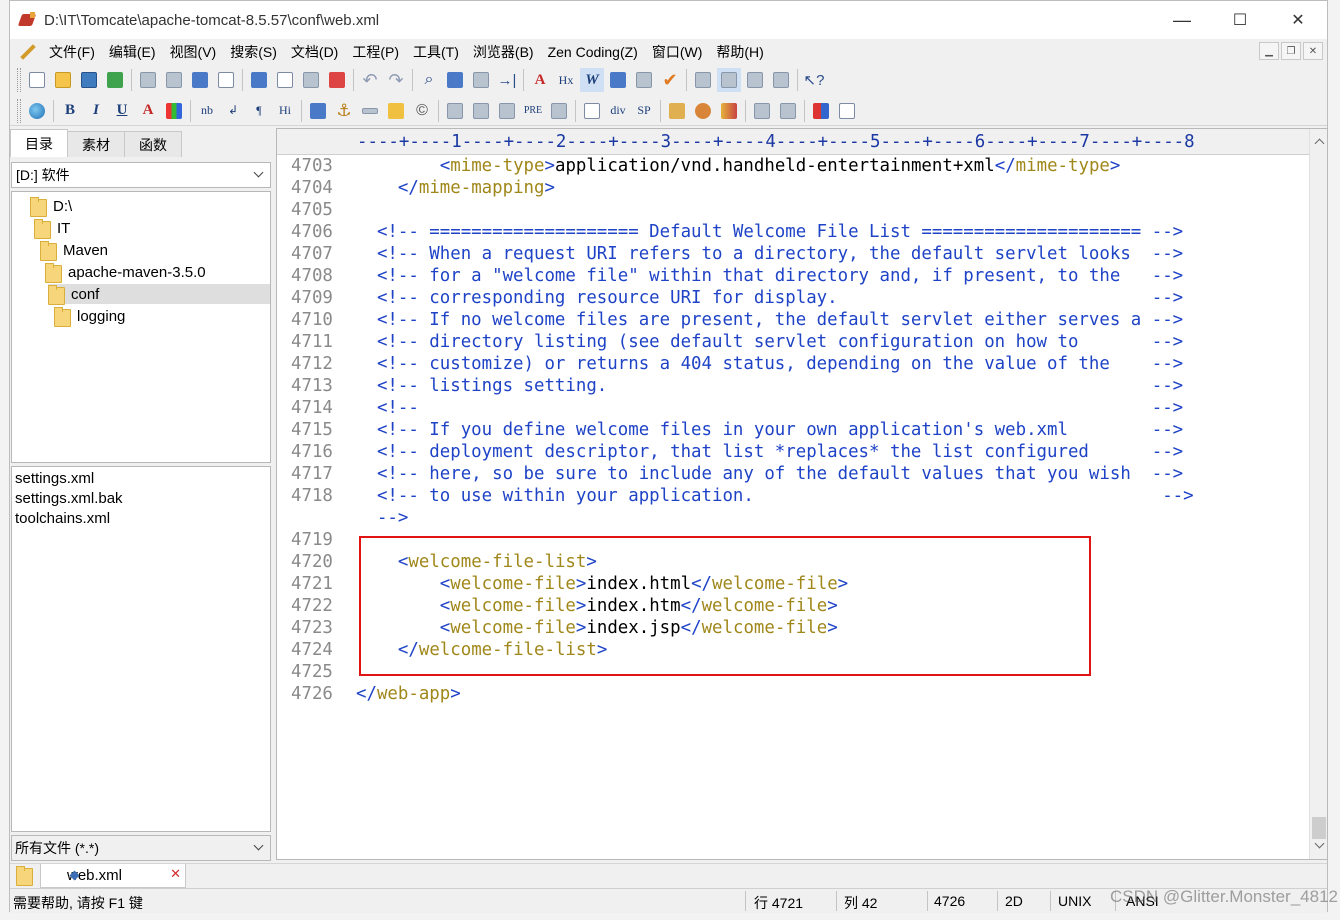 Image resolution: width=1340 pixels, height=920 pixels. What do you see at coordinates (592, 111) in the screenshot?
I see `font-tag-button` at bounding box center [592, 111].